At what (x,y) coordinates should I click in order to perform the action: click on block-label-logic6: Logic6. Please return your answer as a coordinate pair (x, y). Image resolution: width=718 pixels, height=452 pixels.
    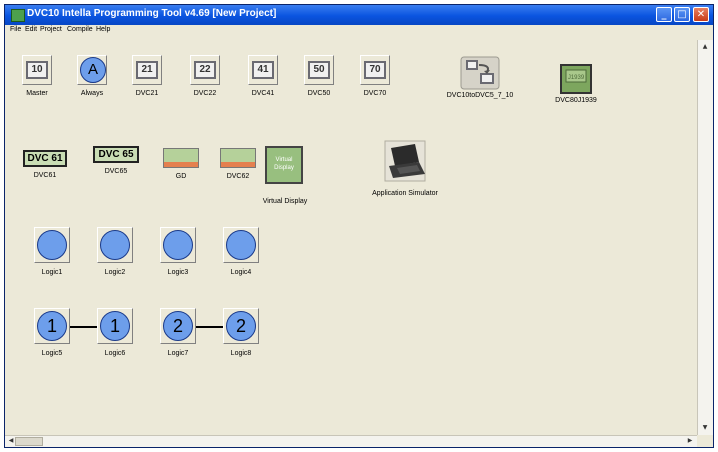
    Looking at the image, I should click on (115, 353).